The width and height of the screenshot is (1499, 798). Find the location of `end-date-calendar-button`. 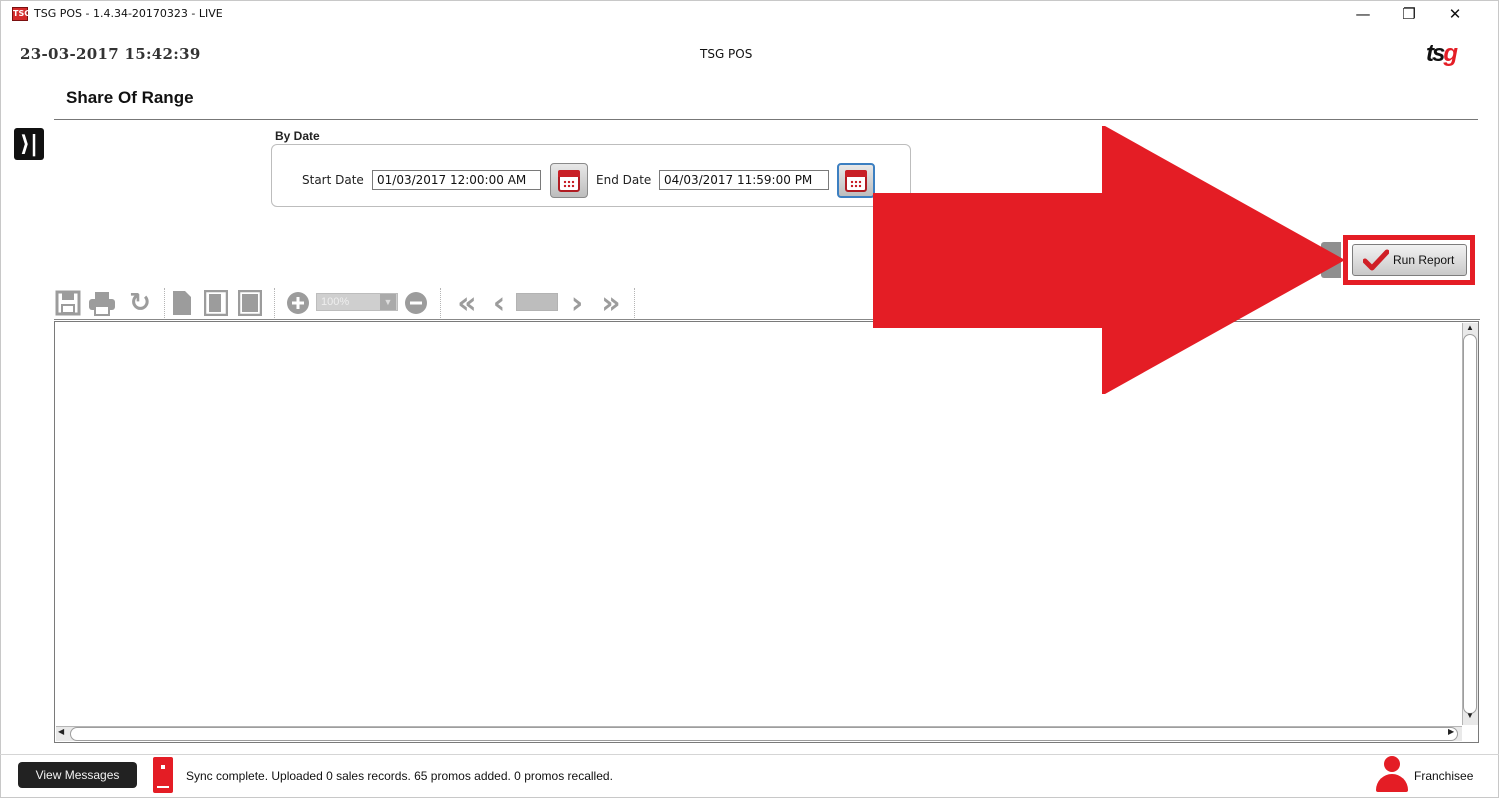

end-date-calendar-button is located at coordinates (856, 180).